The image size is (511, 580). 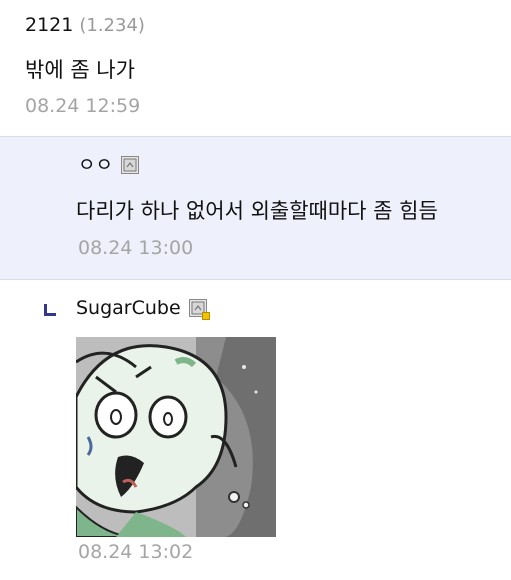 What do you see at coordinates (83, 106) in the screenshot?
I see `comment-time: 08.24 12:59` at bounding box center [83, 106].